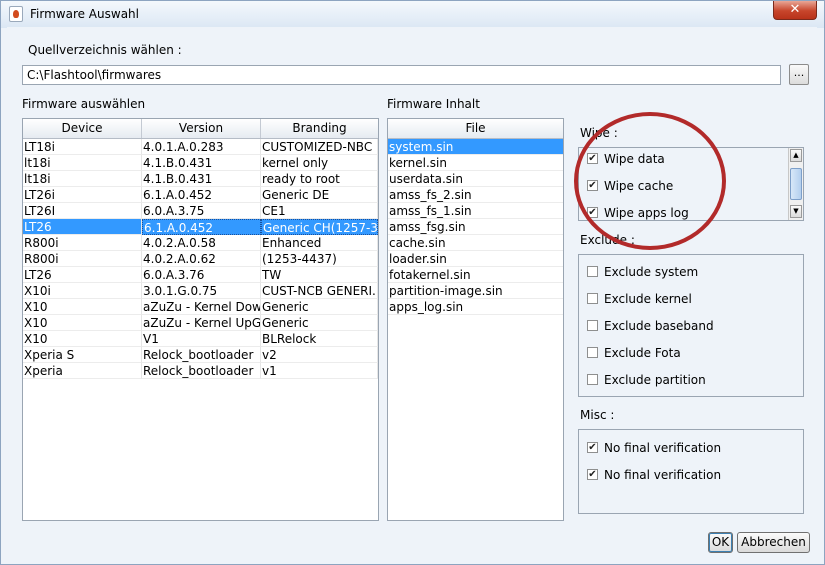 Image resolution: width=825 pixels, height=565 pixels. What do you see at coordinates (319, 275) in the screenshot?
I see `cell-branding: TW` at bounding box center [319, 275].